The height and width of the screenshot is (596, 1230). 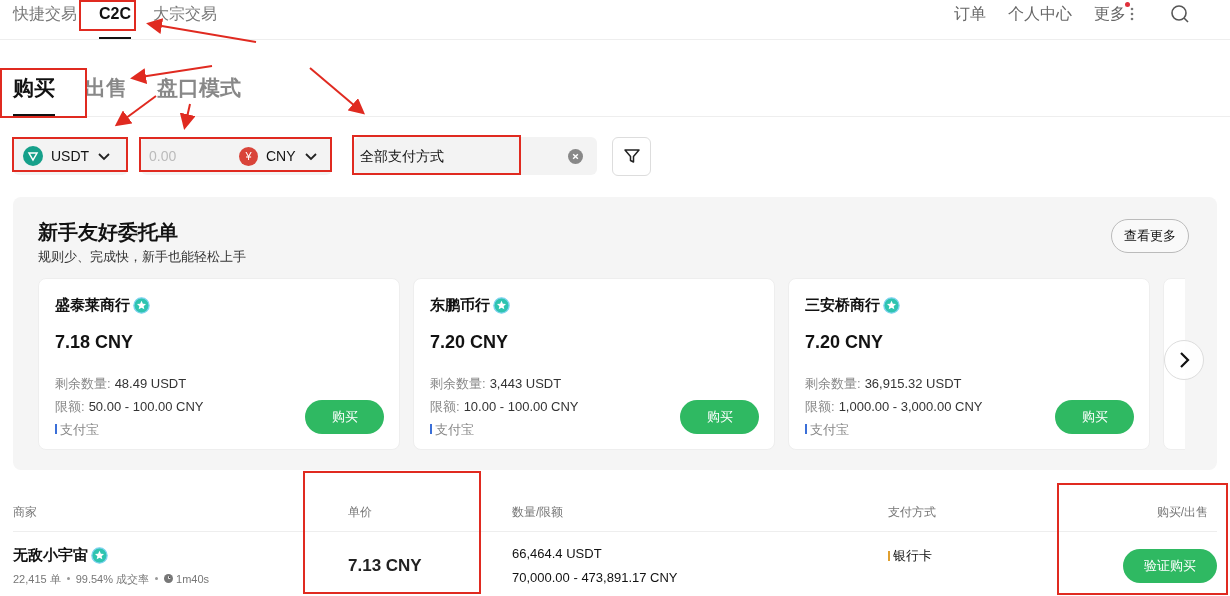 I want to click on unit-price: 7.13 CNY, so click(x=385, y=565).